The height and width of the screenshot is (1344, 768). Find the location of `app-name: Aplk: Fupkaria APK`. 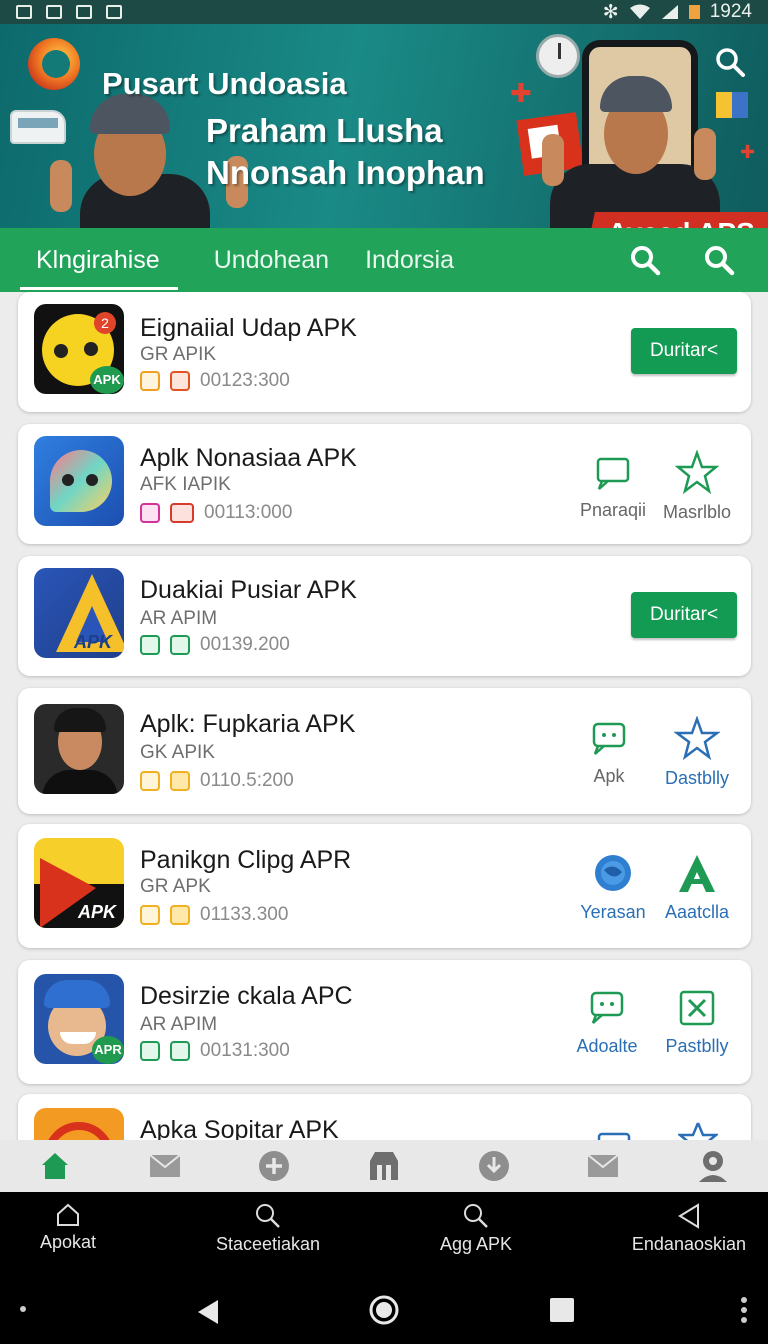

app-name: Aplk: Fupkaria APK is located at coordinates (248, 724).